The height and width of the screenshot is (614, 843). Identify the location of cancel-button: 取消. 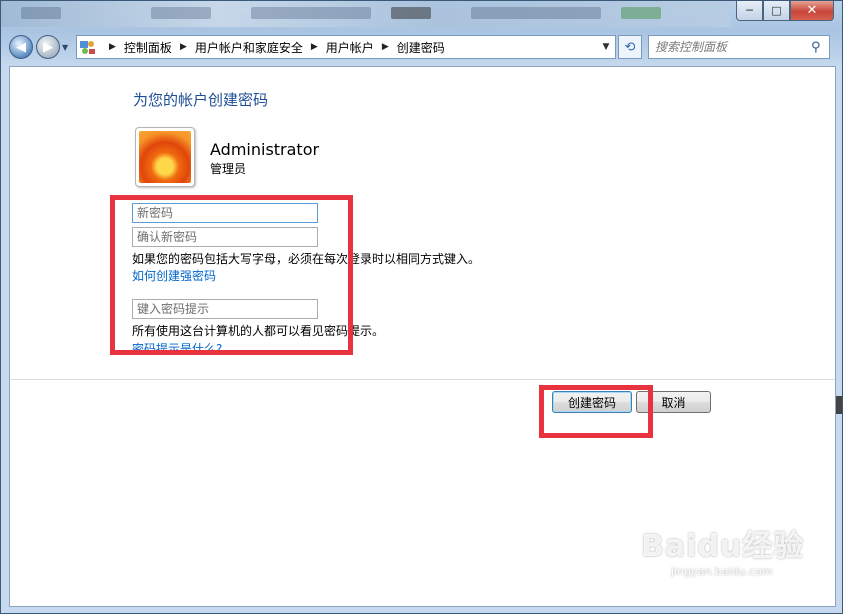
(673, 402).